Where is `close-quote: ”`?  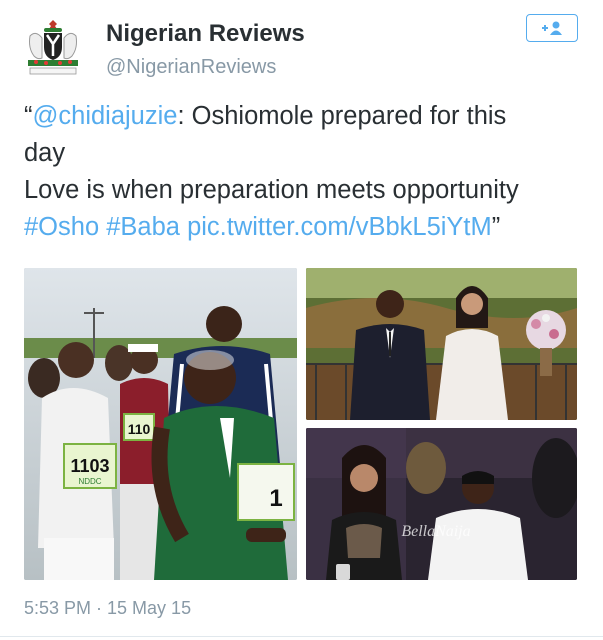 close-quote: ” is located at coordinates (496, 227).